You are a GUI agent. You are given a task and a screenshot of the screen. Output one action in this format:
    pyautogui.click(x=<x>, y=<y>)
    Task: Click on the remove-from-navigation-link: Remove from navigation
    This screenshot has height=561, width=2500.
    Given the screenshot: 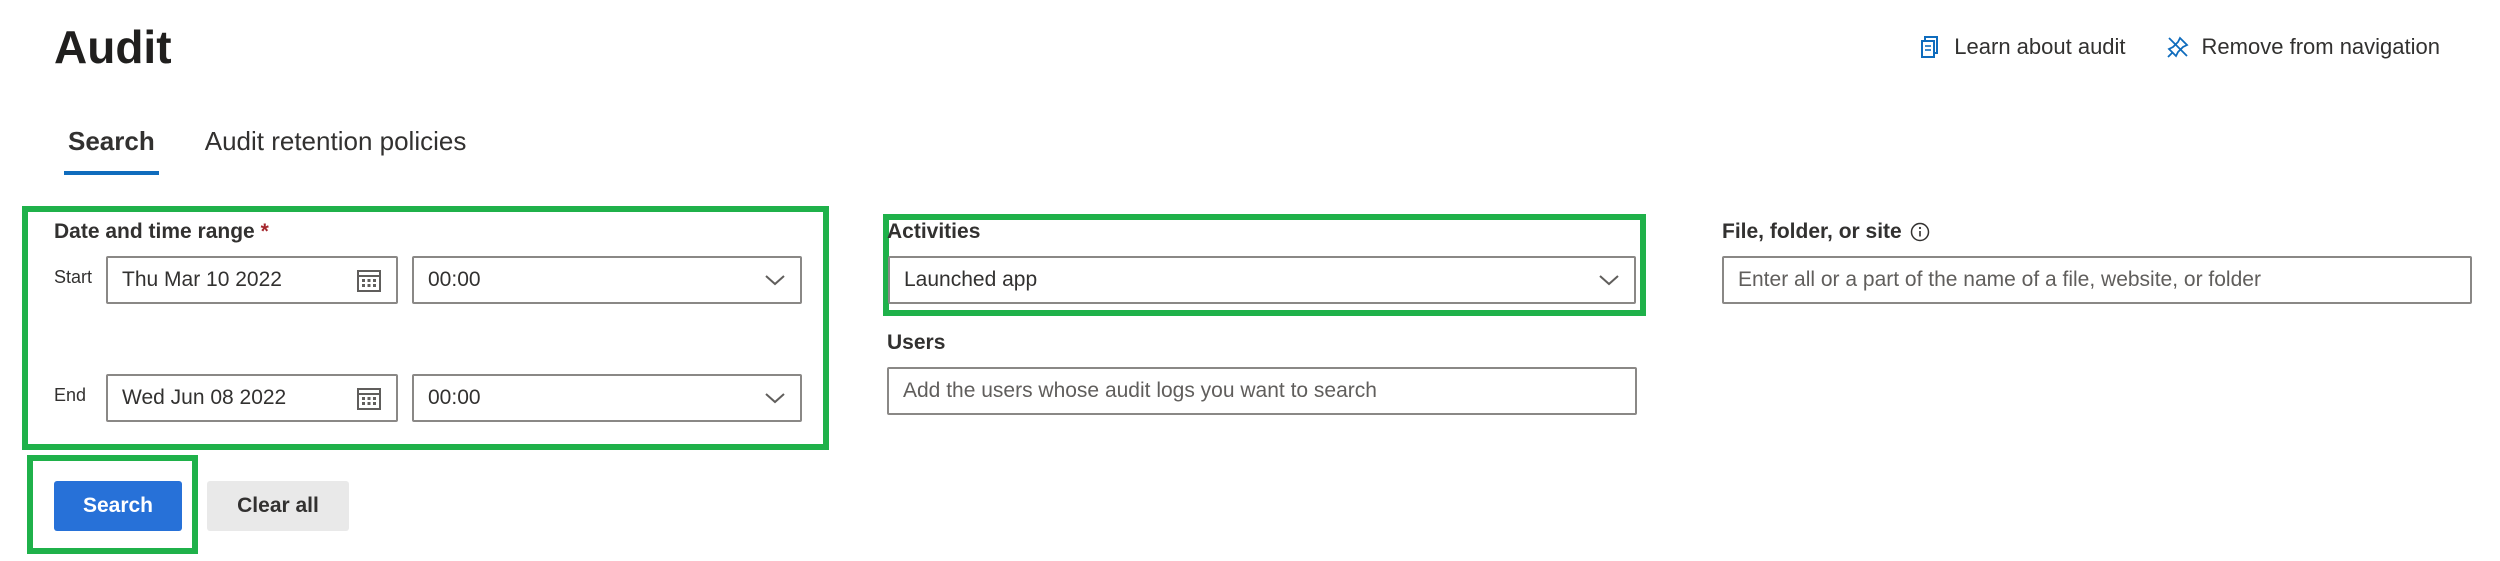 What is the action you would take?
    pyautogui.click(x=2303, y=47)
    